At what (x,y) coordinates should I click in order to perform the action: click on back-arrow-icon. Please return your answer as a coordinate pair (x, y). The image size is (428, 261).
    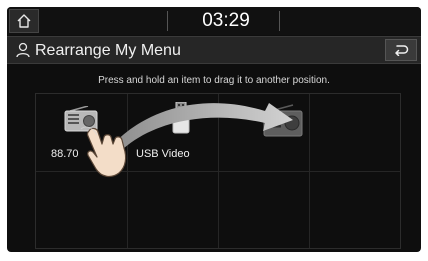
    Looking at the image, I should click on (402, 50).